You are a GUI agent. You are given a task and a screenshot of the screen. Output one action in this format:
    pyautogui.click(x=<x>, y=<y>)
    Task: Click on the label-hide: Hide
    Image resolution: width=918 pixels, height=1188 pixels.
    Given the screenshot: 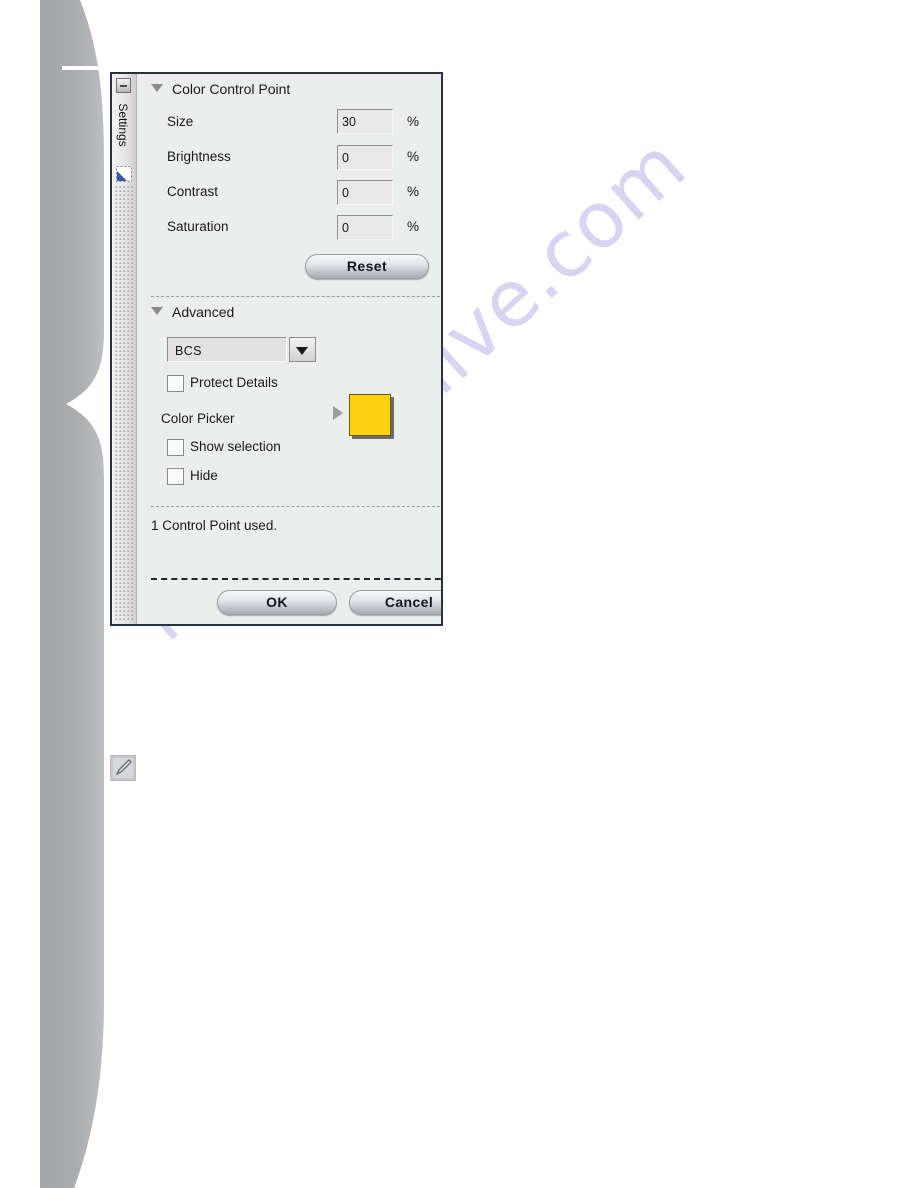 What is the action you would take?
    pyautogui.click(x=204, y=475)
    